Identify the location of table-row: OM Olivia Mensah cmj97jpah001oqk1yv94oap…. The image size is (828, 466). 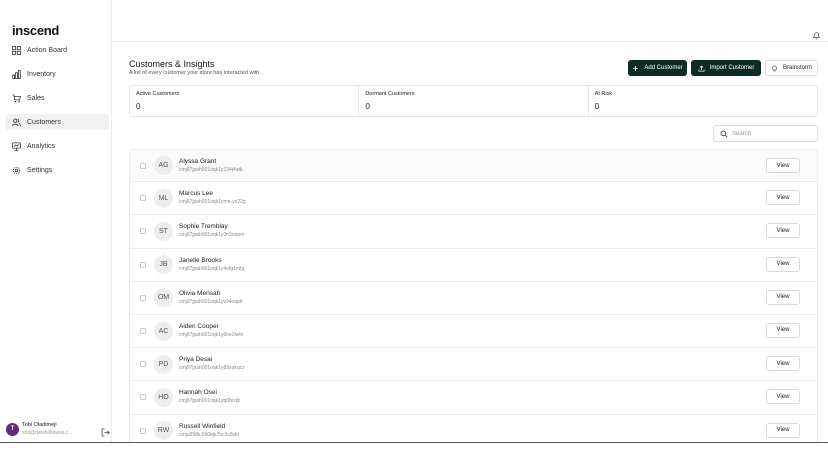
(473, 298).